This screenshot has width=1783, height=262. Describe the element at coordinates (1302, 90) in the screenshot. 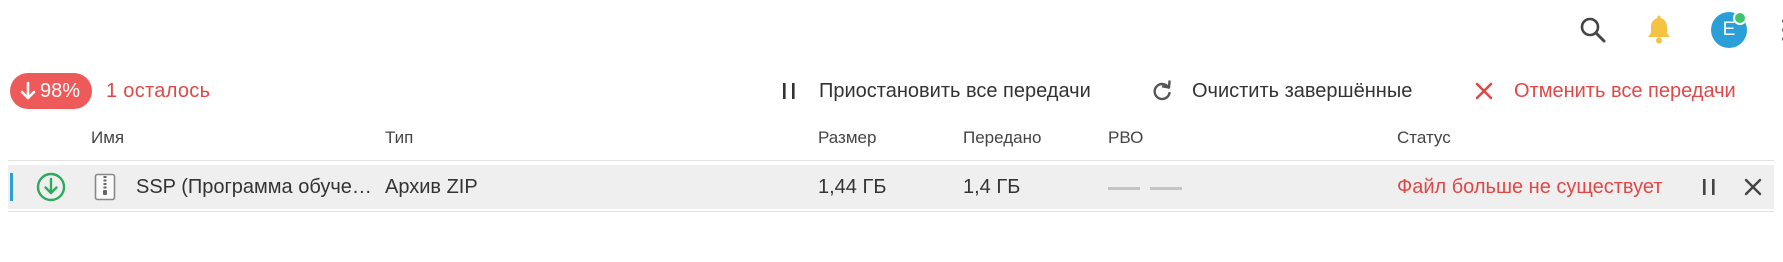

I see `clear-completed-label: Очистить завершённые` at that location.